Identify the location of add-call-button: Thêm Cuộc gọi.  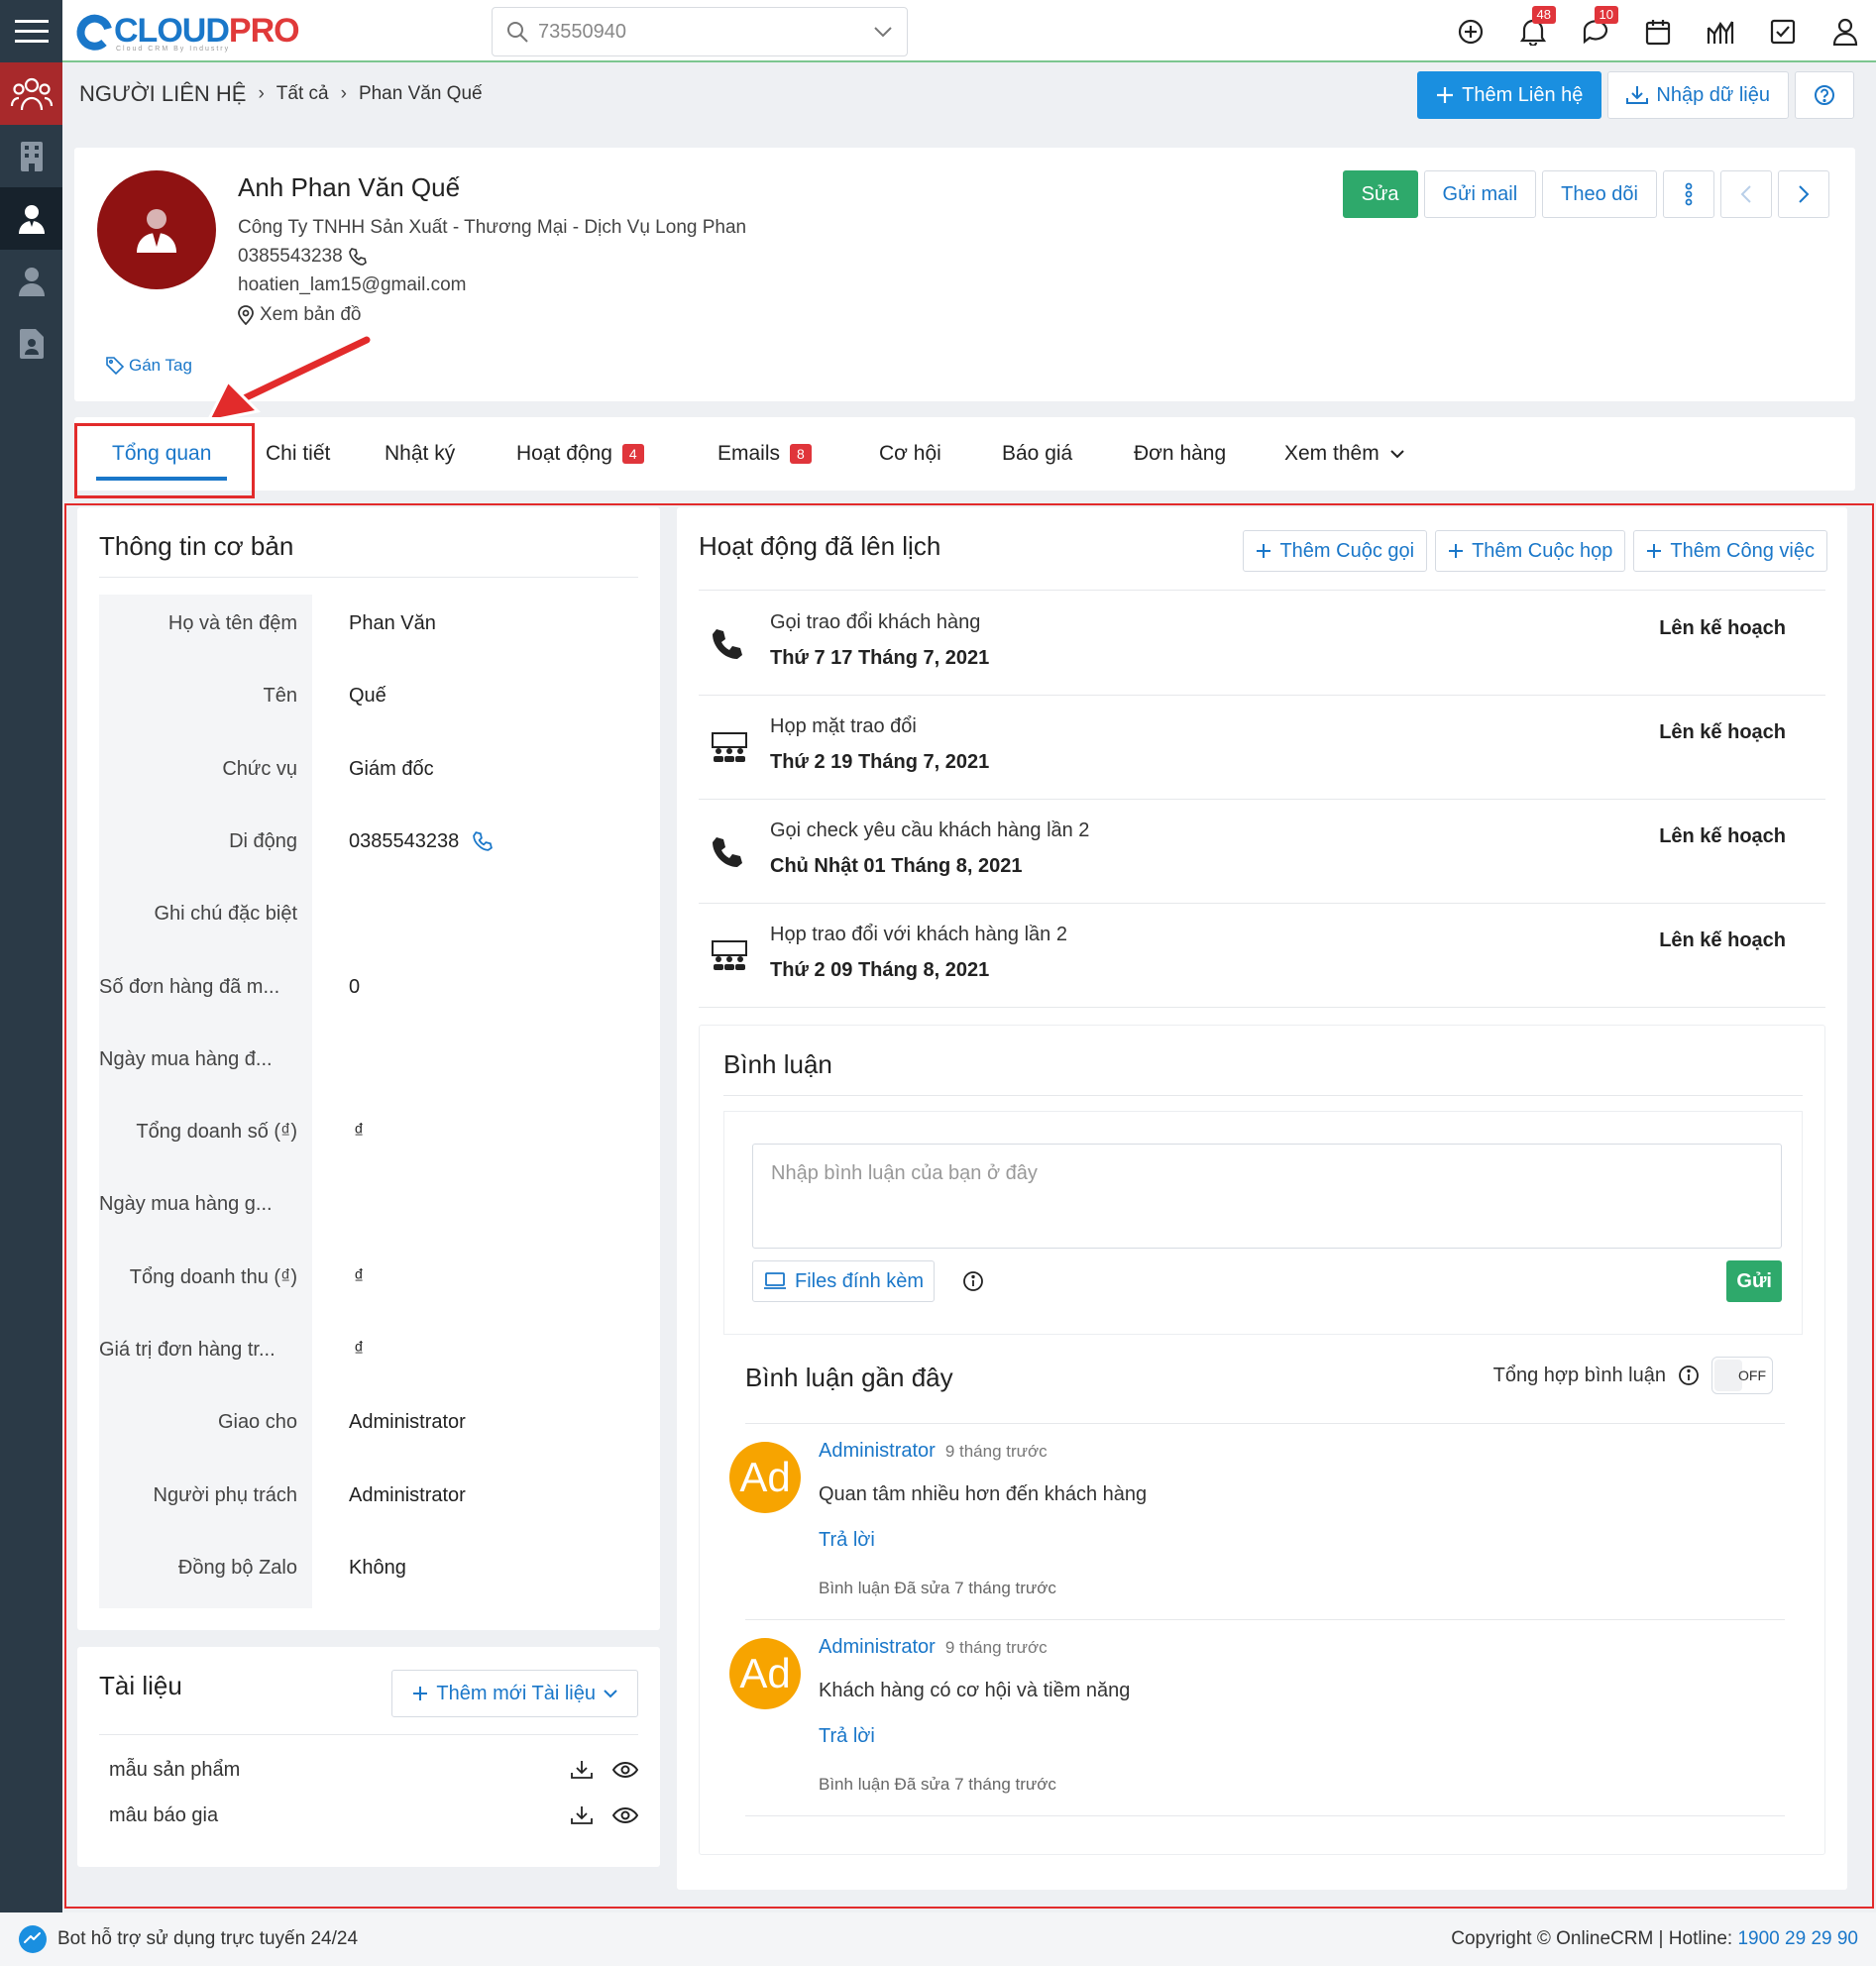
(1335, 551).